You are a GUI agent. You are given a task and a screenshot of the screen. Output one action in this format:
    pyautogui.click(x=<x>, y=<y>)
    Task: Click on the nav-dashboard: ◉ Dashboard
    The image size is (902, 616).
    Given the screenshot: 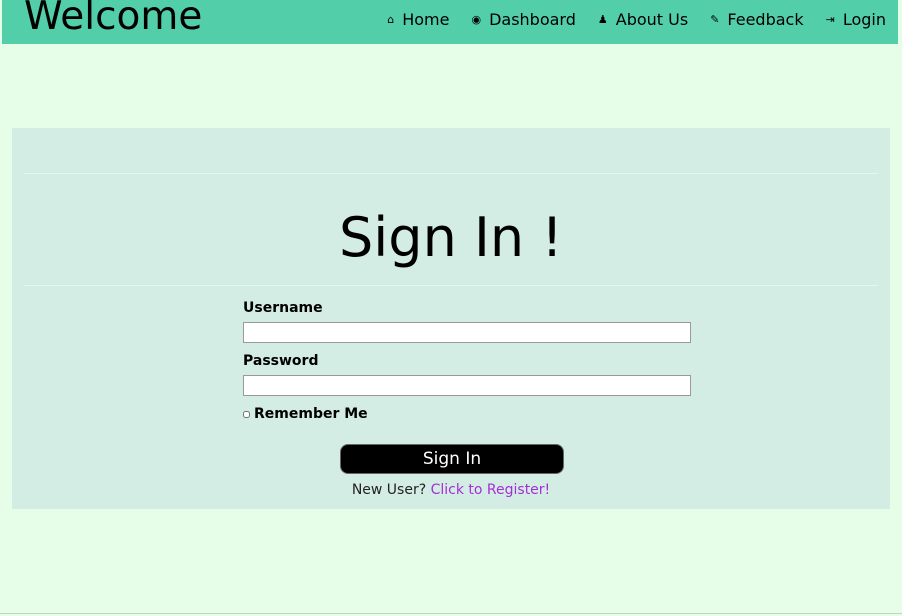 What is the action you would take?
    pyautogui.click(x=523, y=19)
    